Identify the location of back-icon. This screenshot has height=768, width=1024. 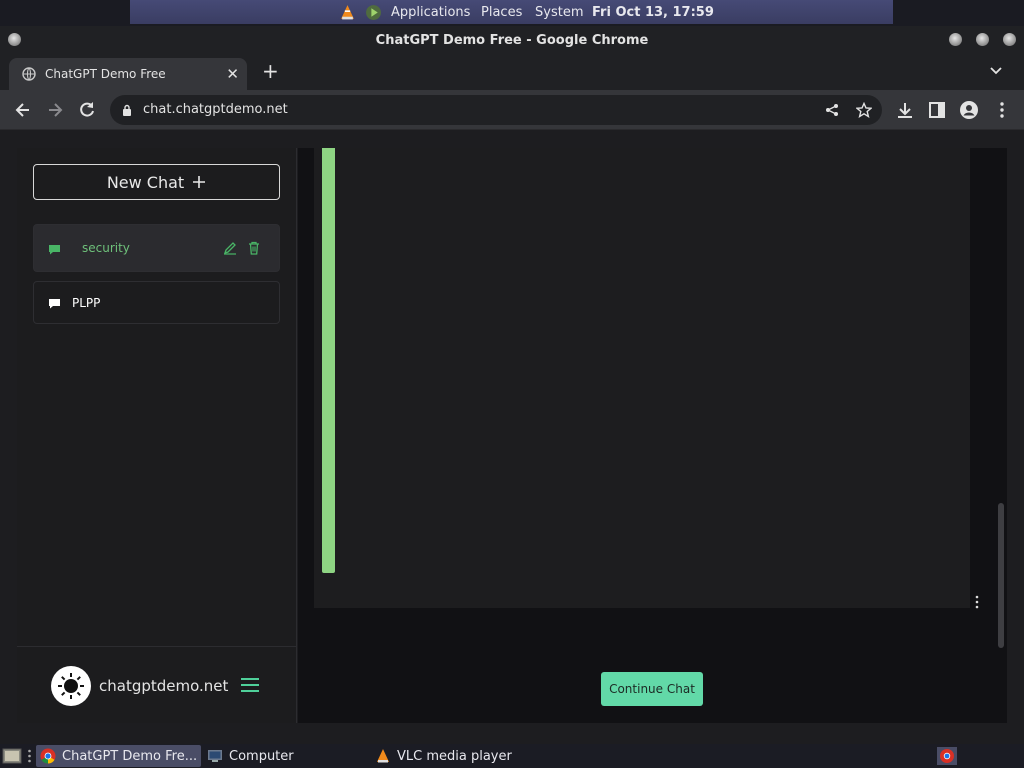
(23, 110).